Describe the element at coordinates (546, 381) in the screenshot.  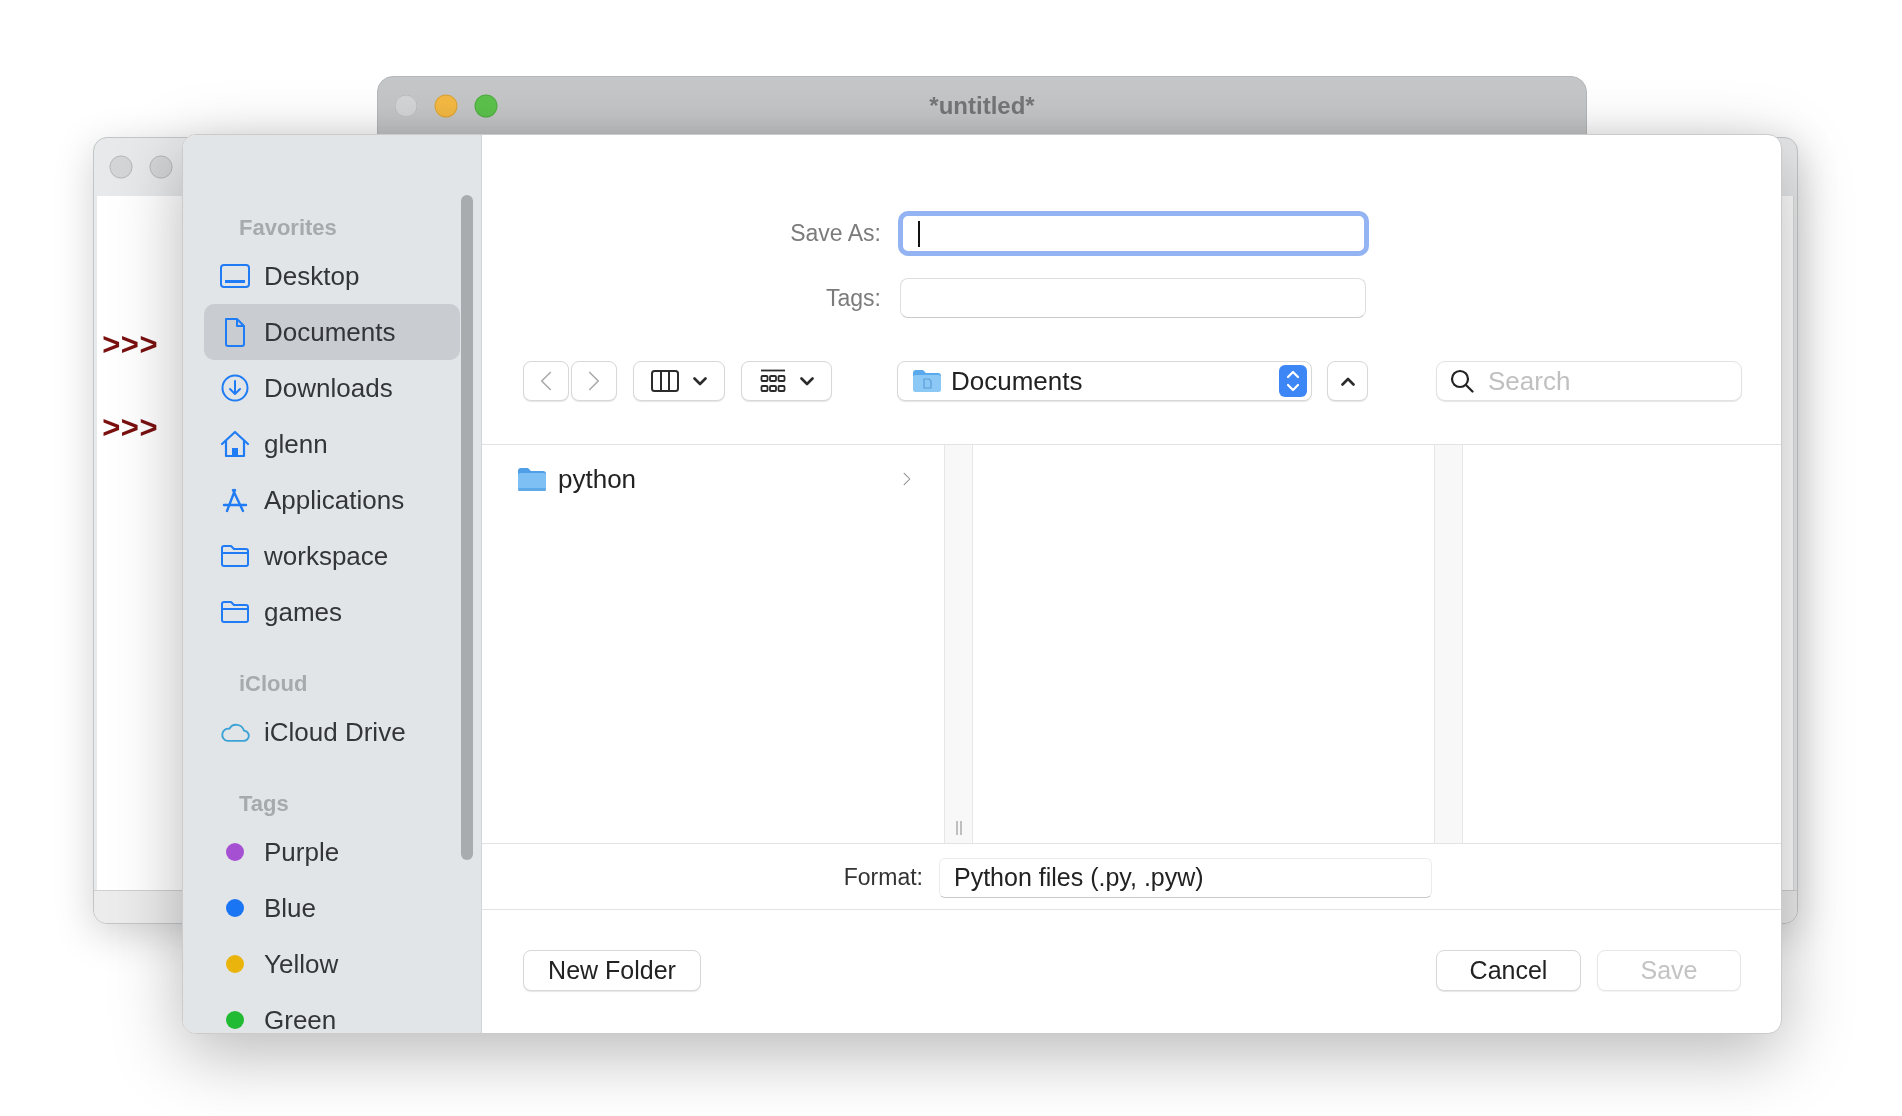
I see `chevron-left-icon` at that location.